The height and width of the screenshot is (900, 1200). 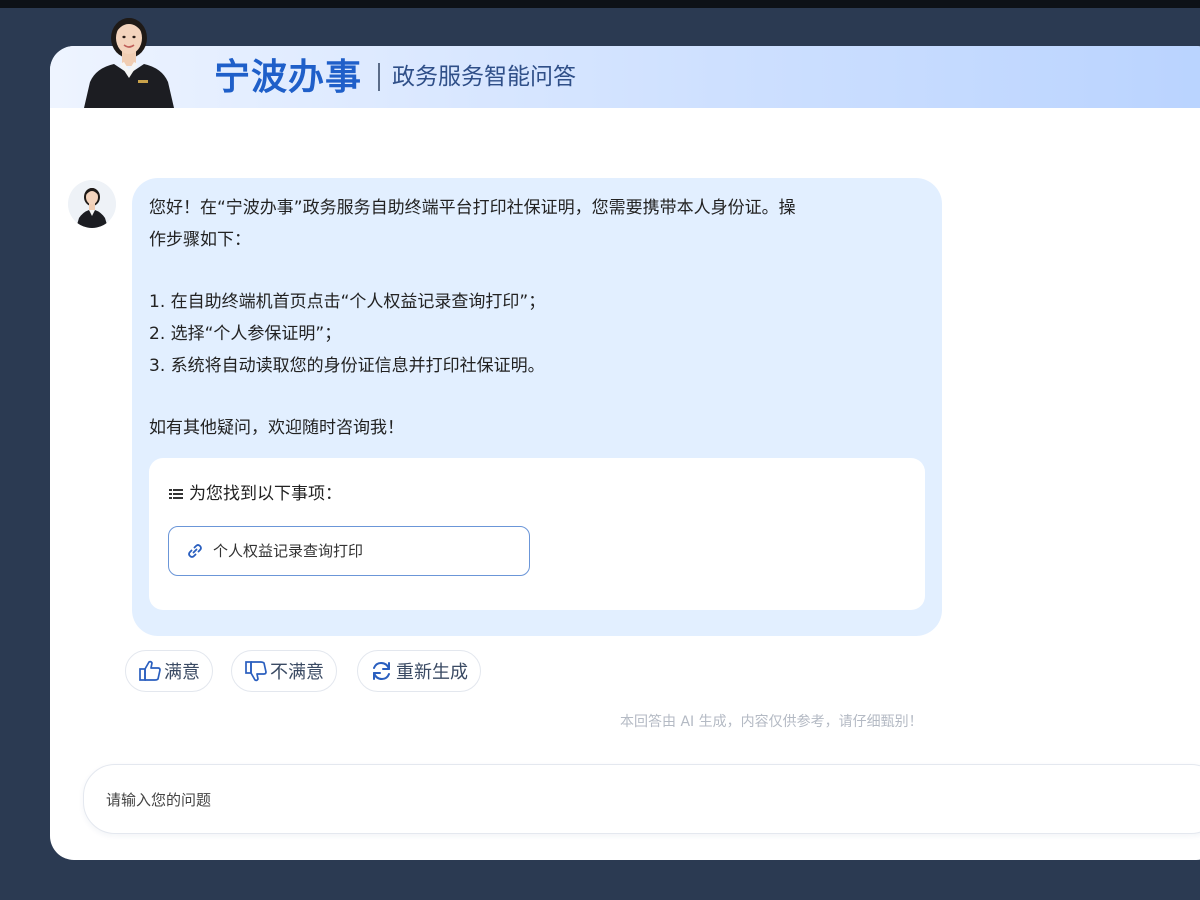 What do you see at coordinates (472, 208) in the screenshot?
I see `message-line: 您好！在“宁波办事”政务服务自助终端平台打印社保证明，您需要携带本人身份证。操` at bounding box center [472, 208].